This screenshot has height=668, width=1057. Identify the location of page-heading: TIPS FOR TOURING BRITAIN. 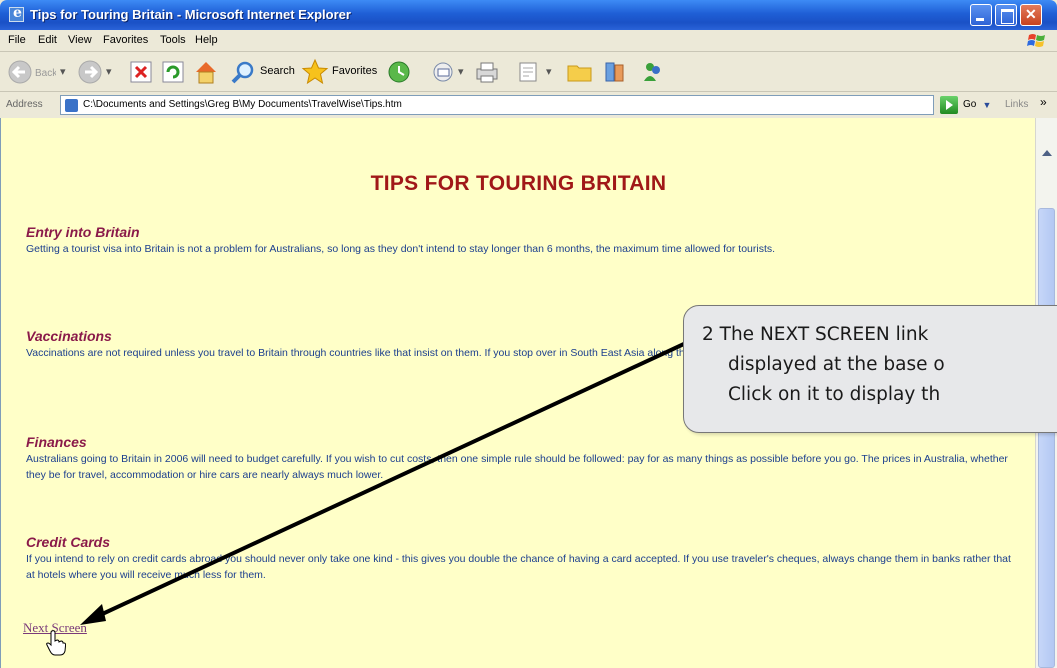
(518, 183).